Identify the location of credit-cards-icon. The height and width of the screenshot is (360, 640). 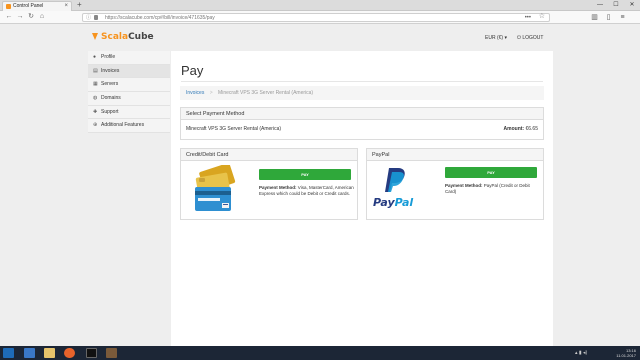
(215, 188).